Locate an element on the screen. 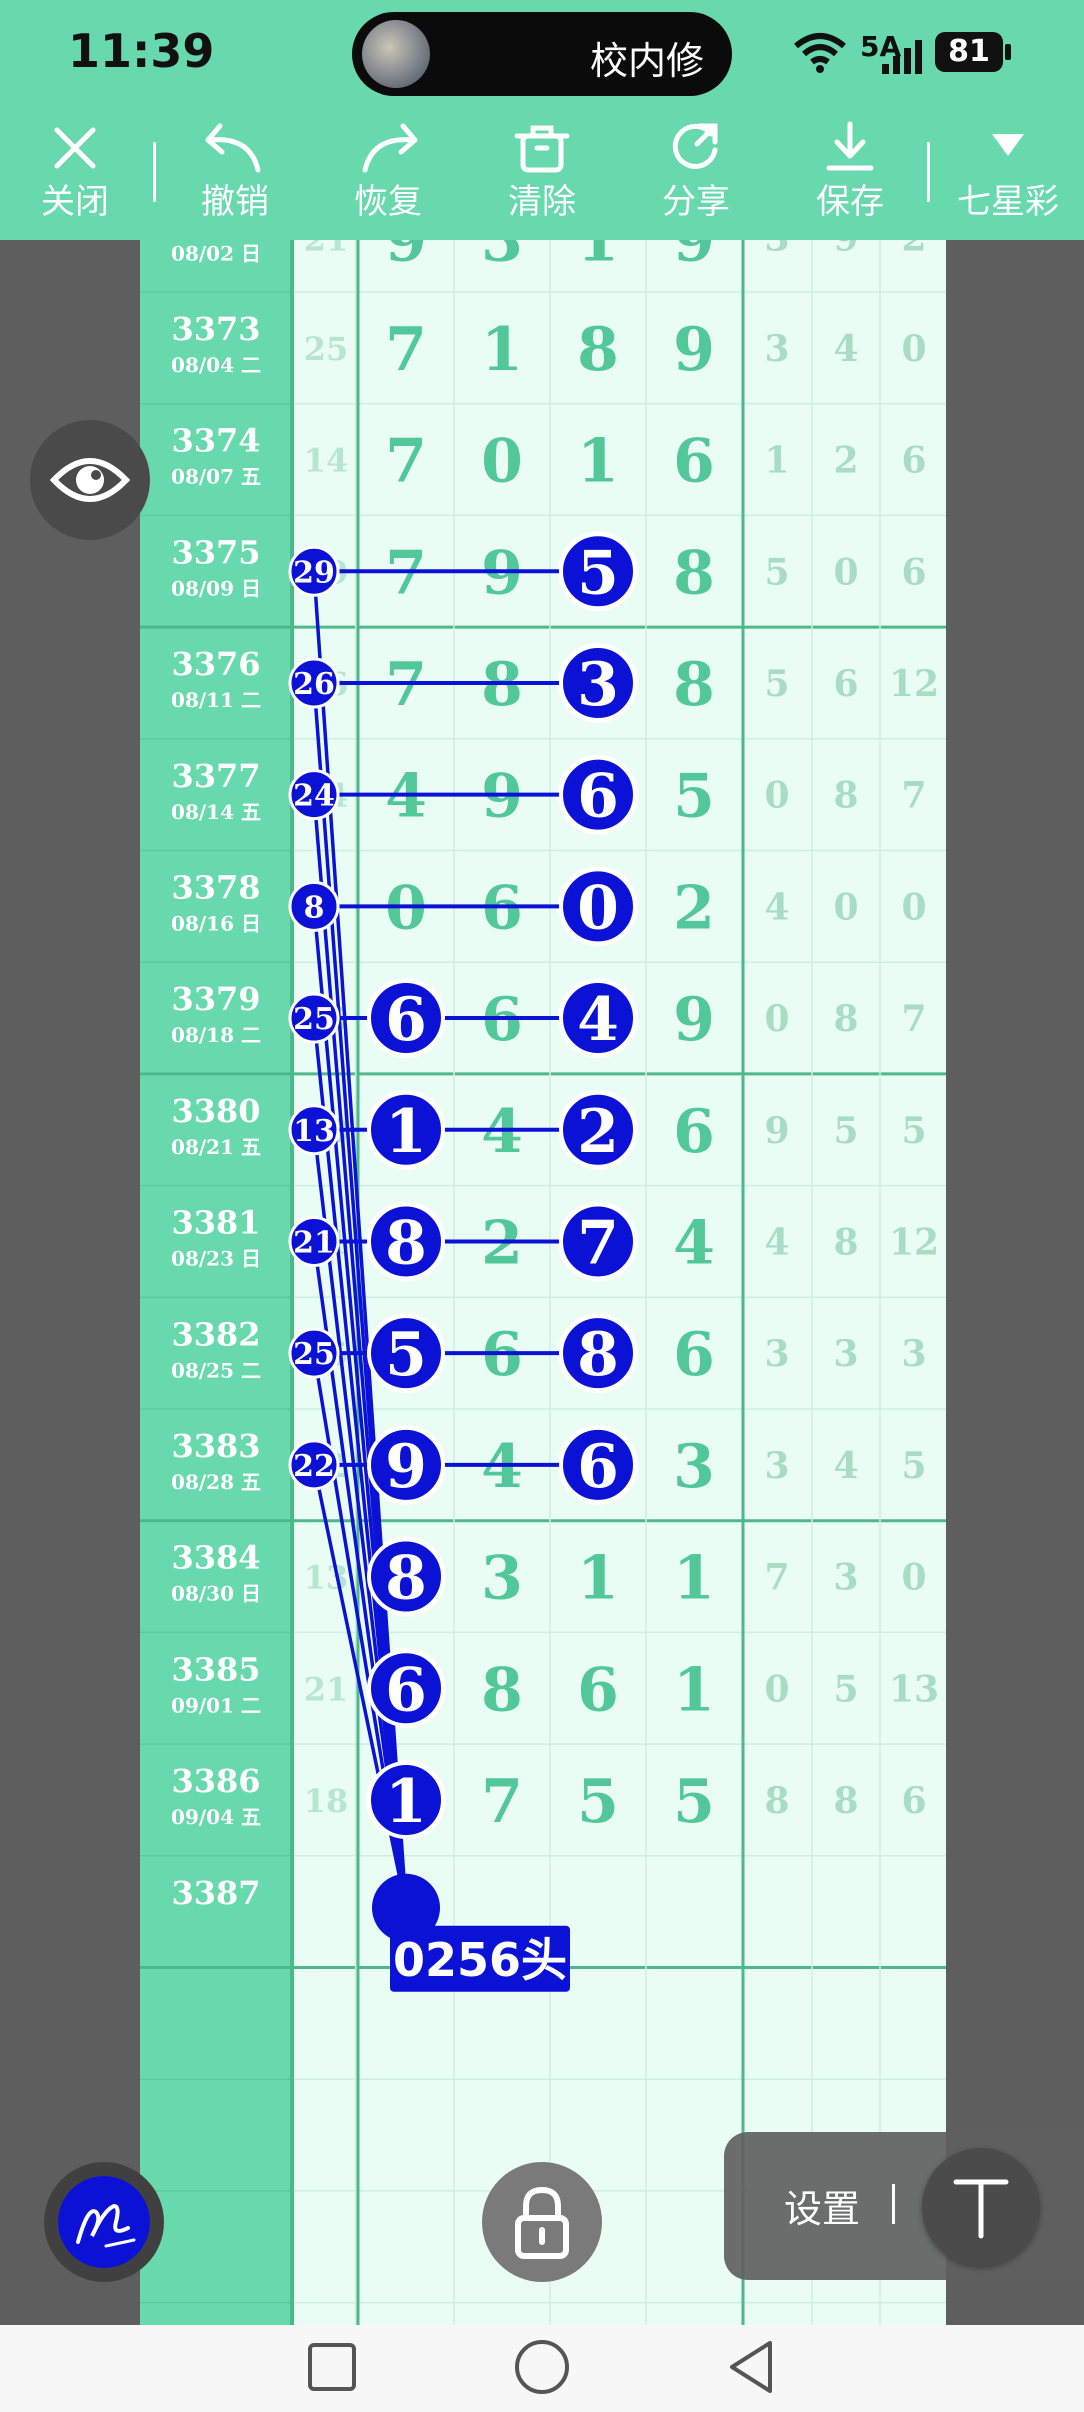  marked-digit: 3 is located at coordinates (598, 685).